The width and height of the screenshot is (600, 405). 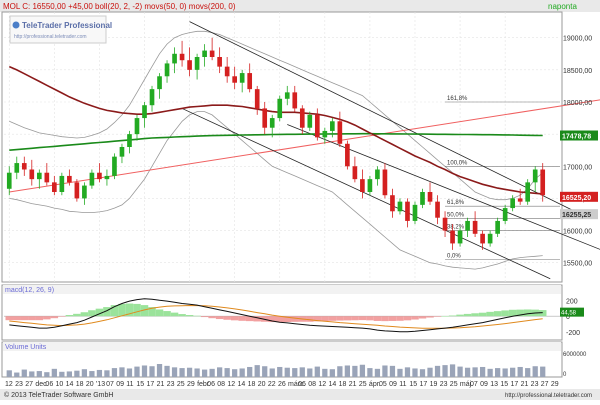 I want to click on x-tick-label: 18, so click(x=252, y=384).